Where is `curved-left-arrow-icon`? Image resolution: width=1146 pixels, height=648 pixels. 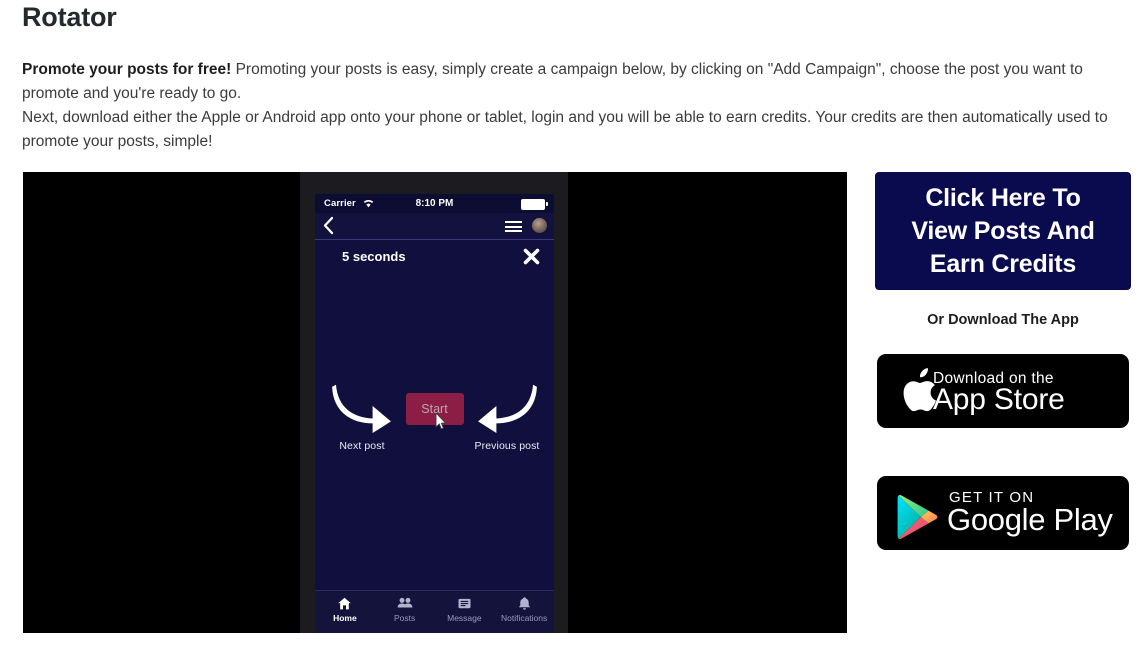
curved-left-arrow-icon is located at coordinates (362, 408).